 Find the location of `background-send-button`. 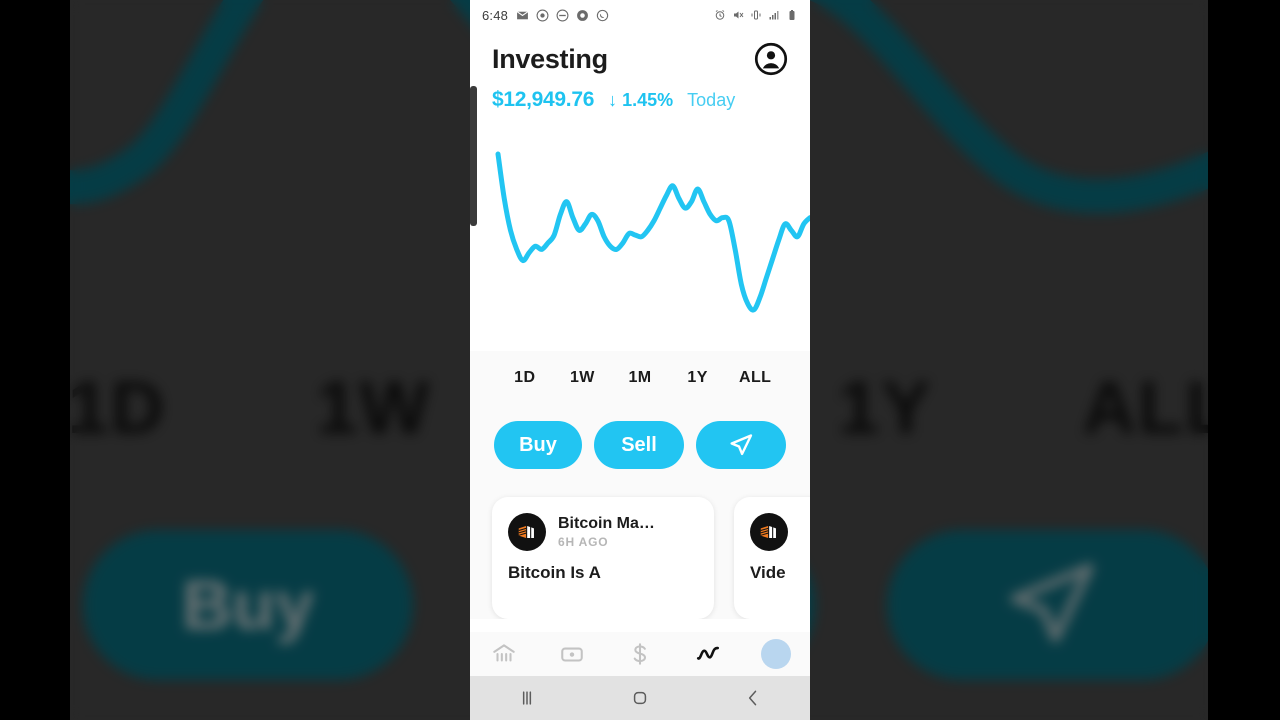

background-send-button is located at coordinates (1047, 605).